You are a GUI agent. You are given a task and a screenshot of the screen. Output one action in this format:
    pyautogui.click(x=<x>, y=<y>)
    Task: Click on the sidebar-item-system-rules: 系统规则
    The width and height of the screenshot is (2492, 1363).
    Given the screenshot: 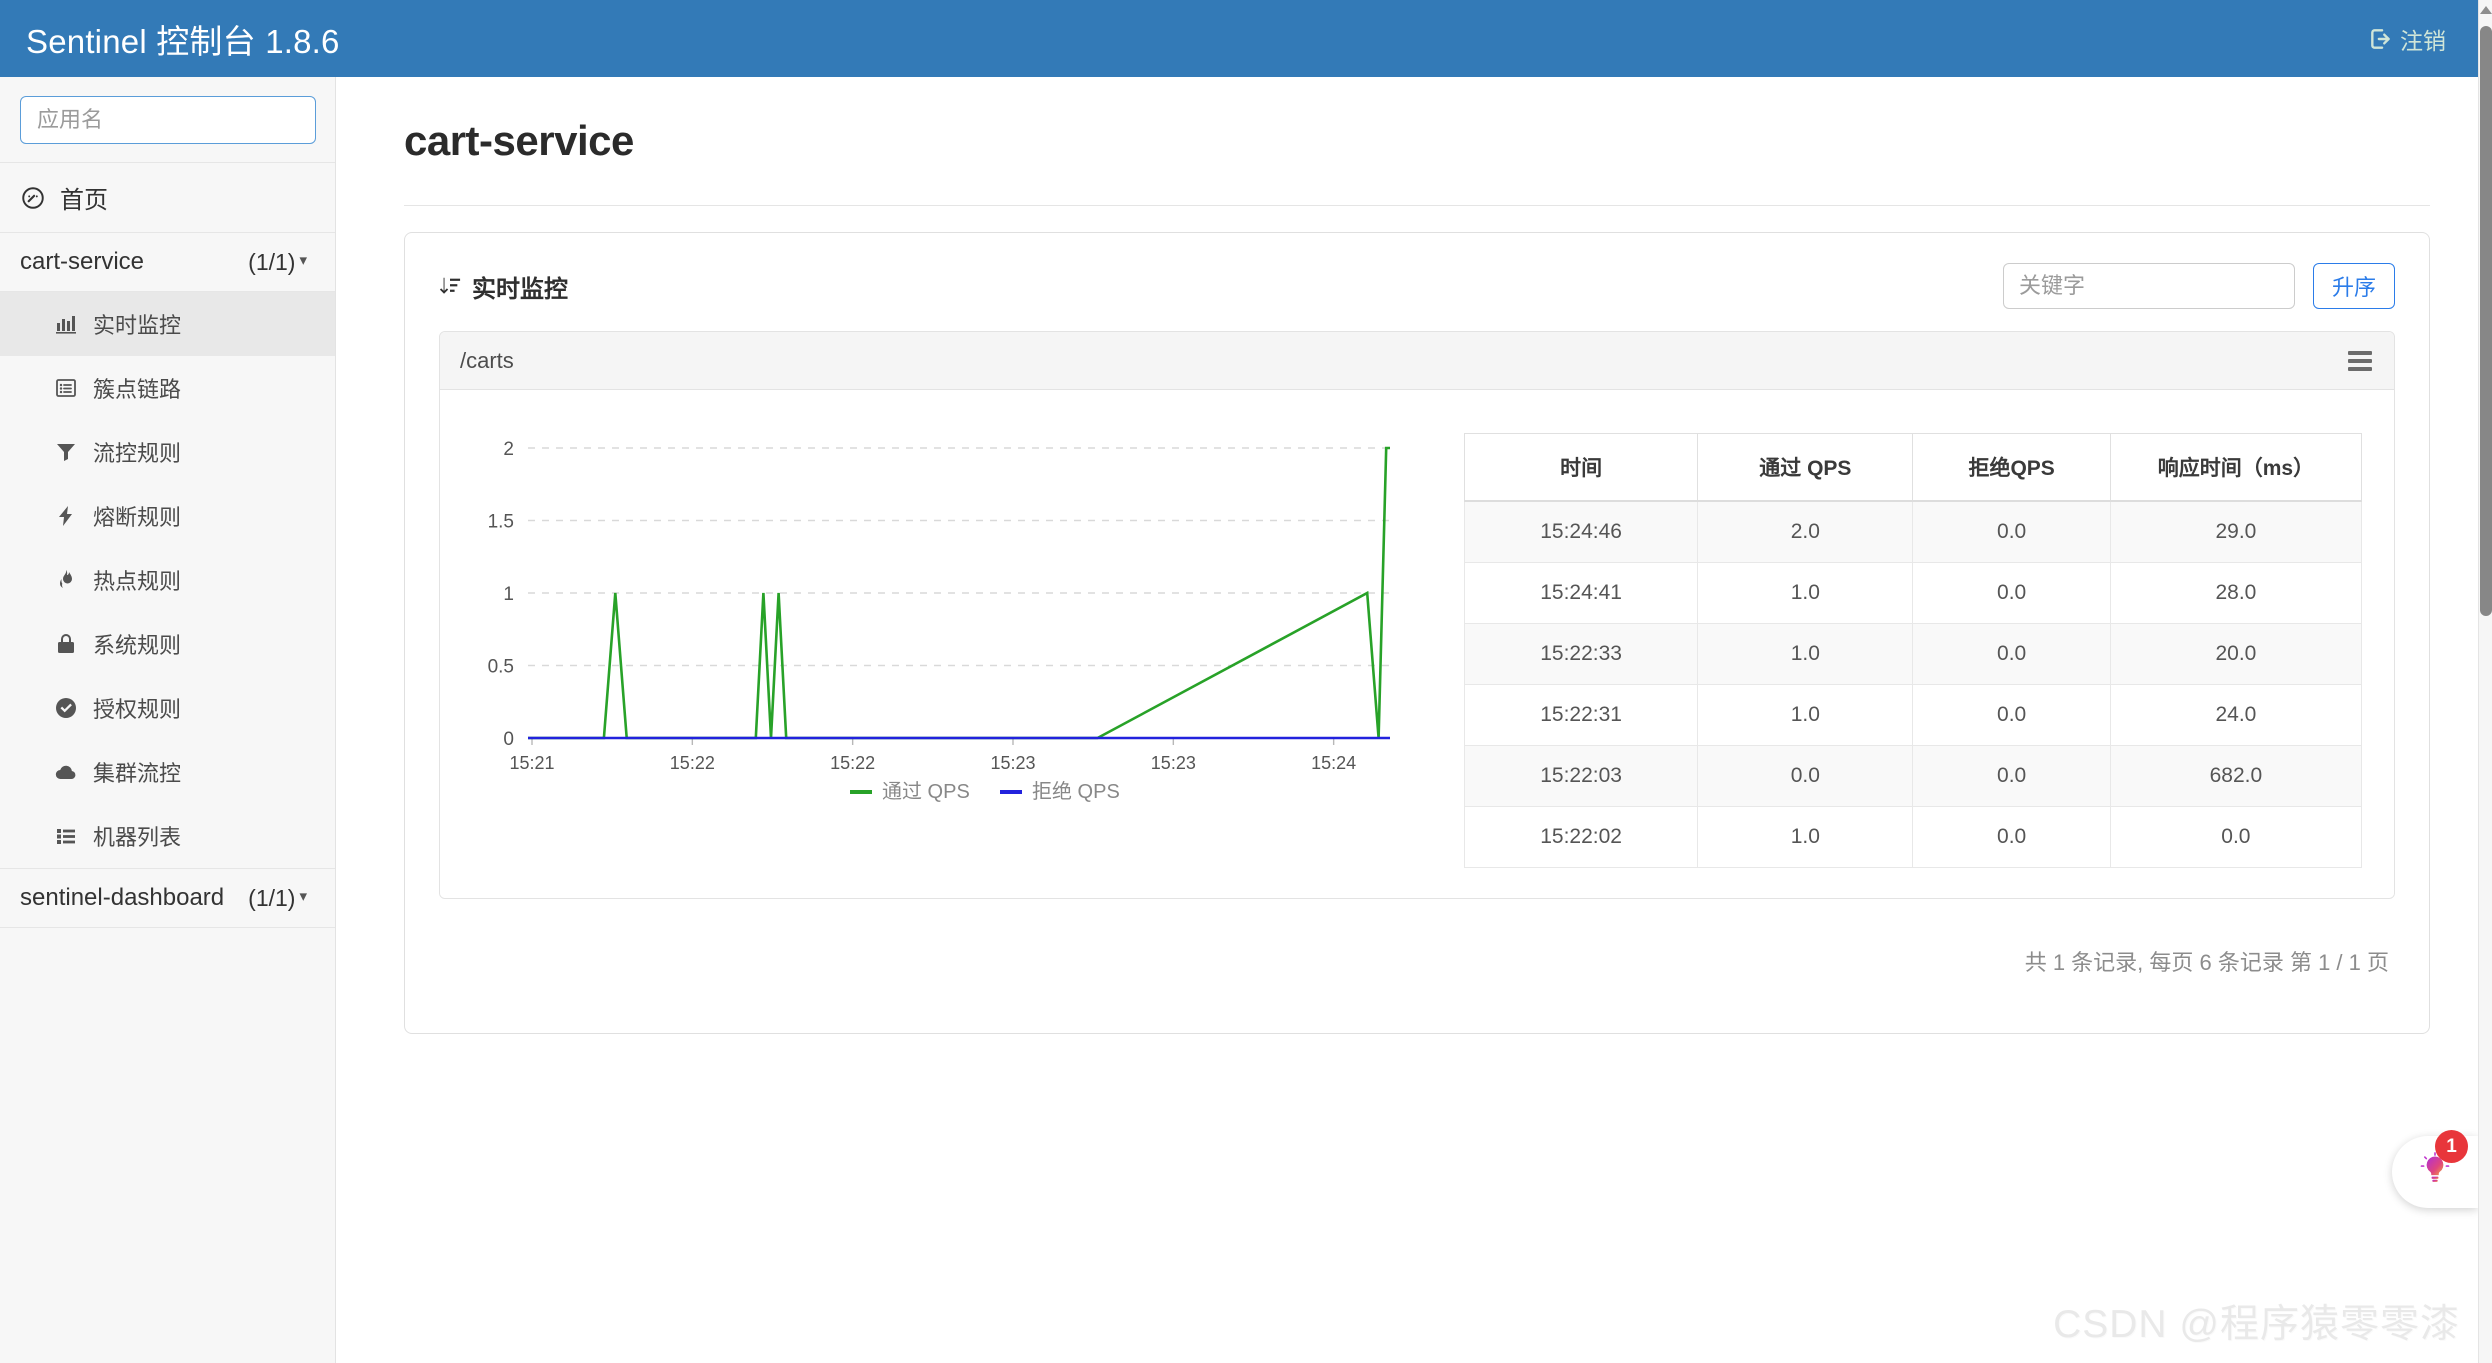 What is the action you would take?
    pyautogui.click(x=167, y=644)
    